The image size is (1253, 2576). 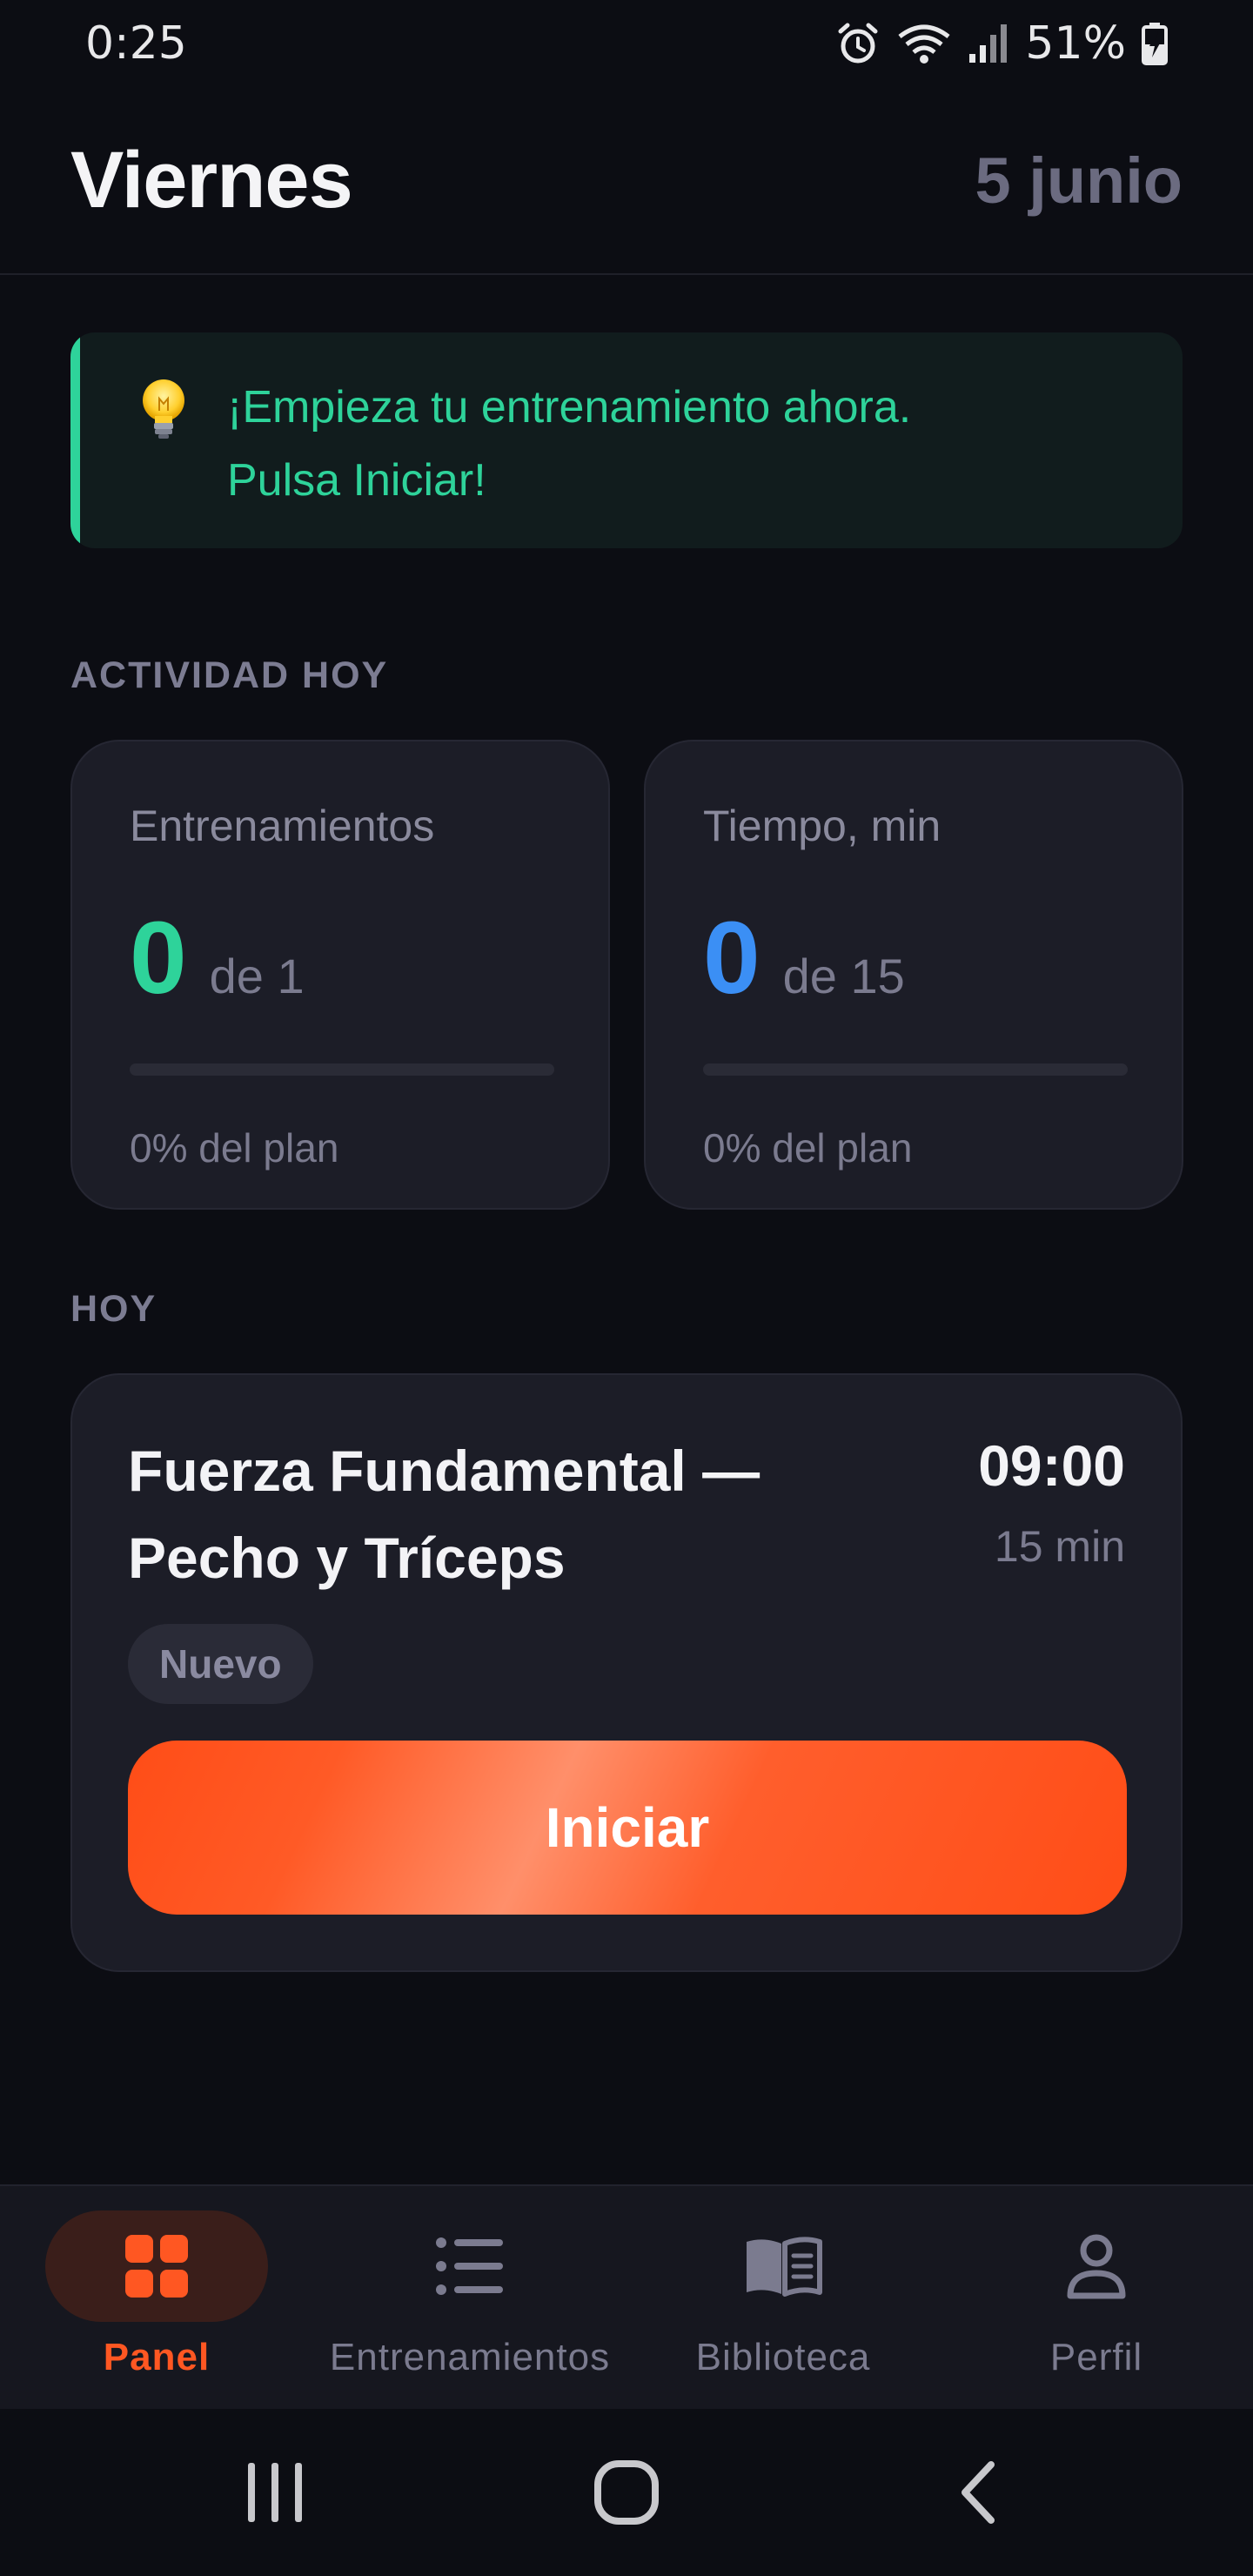 I want to click on start-button: Iniciar, so click(x=627, y=1828).